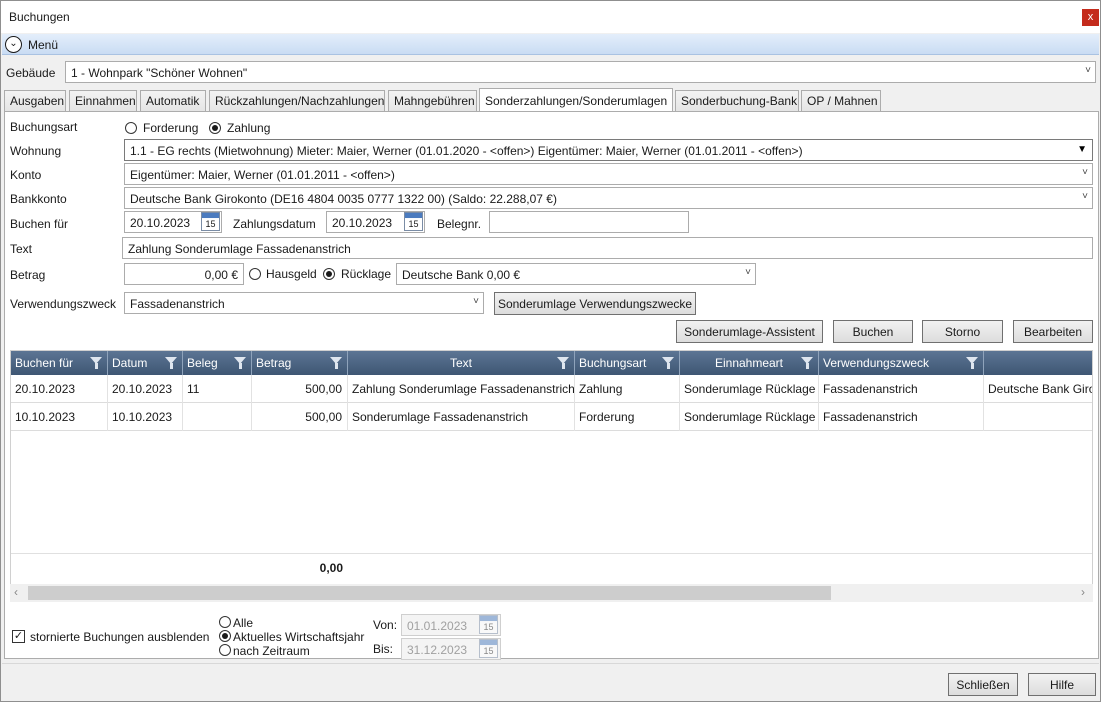  Describe the element at coordinates (119, 637) in the screenshot. I see `hide-storno-label: stornierte Buchungen ausblenden` at that location.